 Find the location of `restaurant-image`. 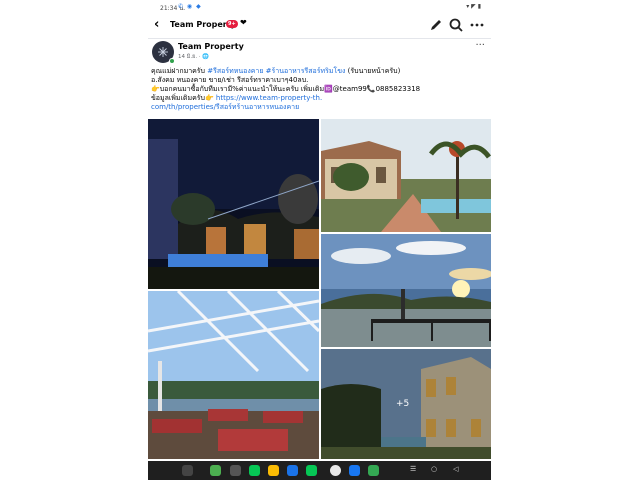

restaurant-image is located at coordinates (233, 375).